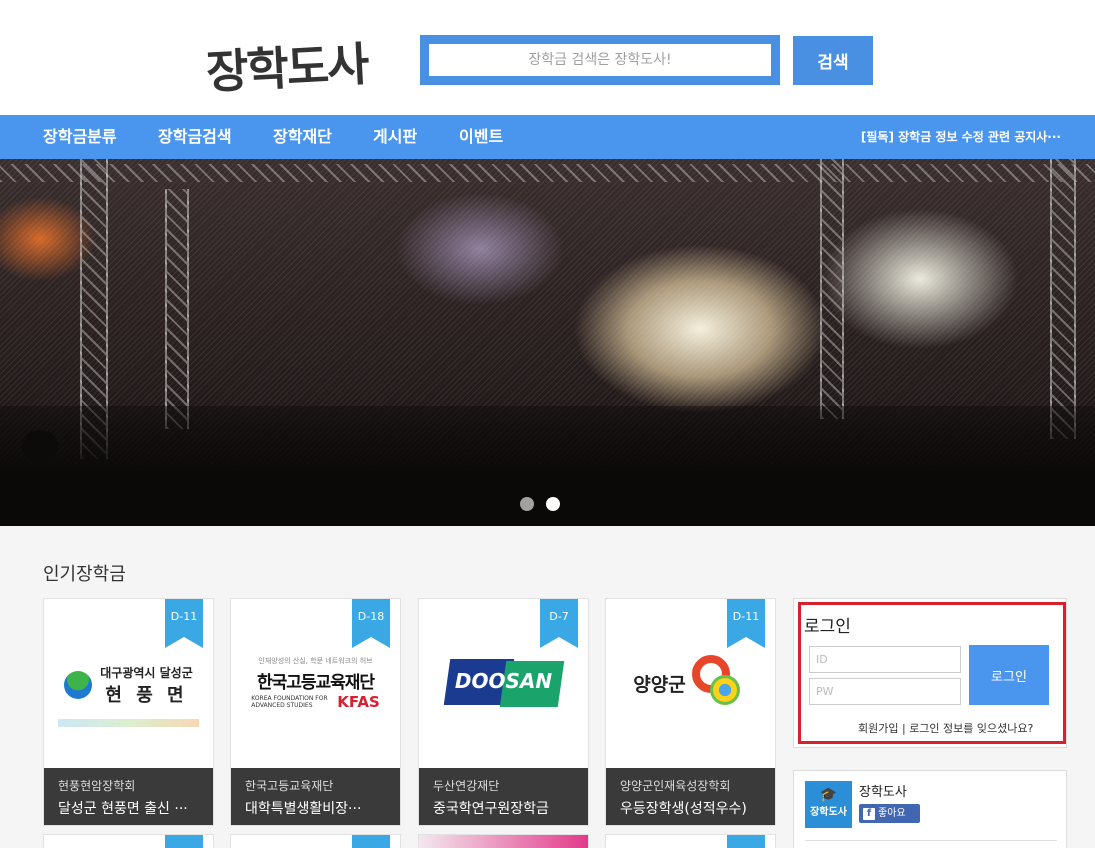 The image size is (1095, 848). What do you see at coordinates (827, 627) in the screenshot?
I see `login-title: 로그인` at bounding box center [827, 627].